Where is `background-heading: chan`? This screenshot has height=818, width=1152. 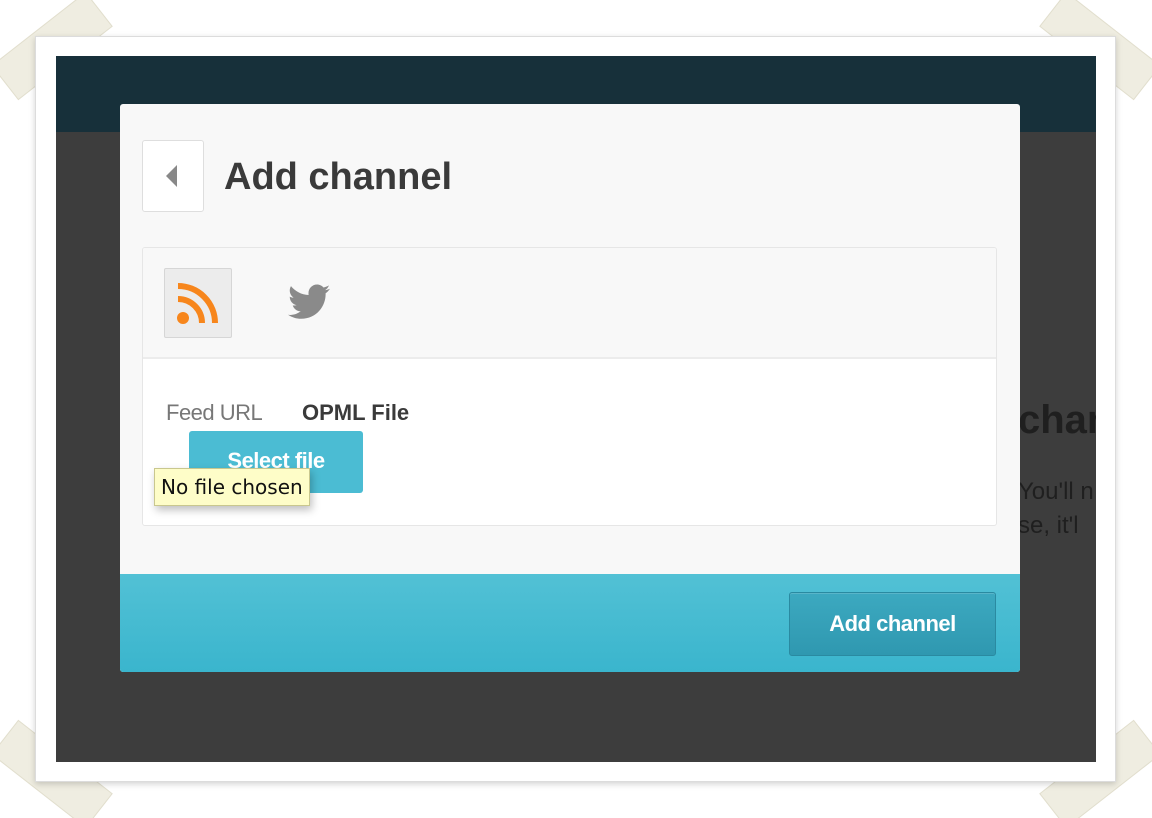 background-heading: chan is located at coordinates (1057, 420).